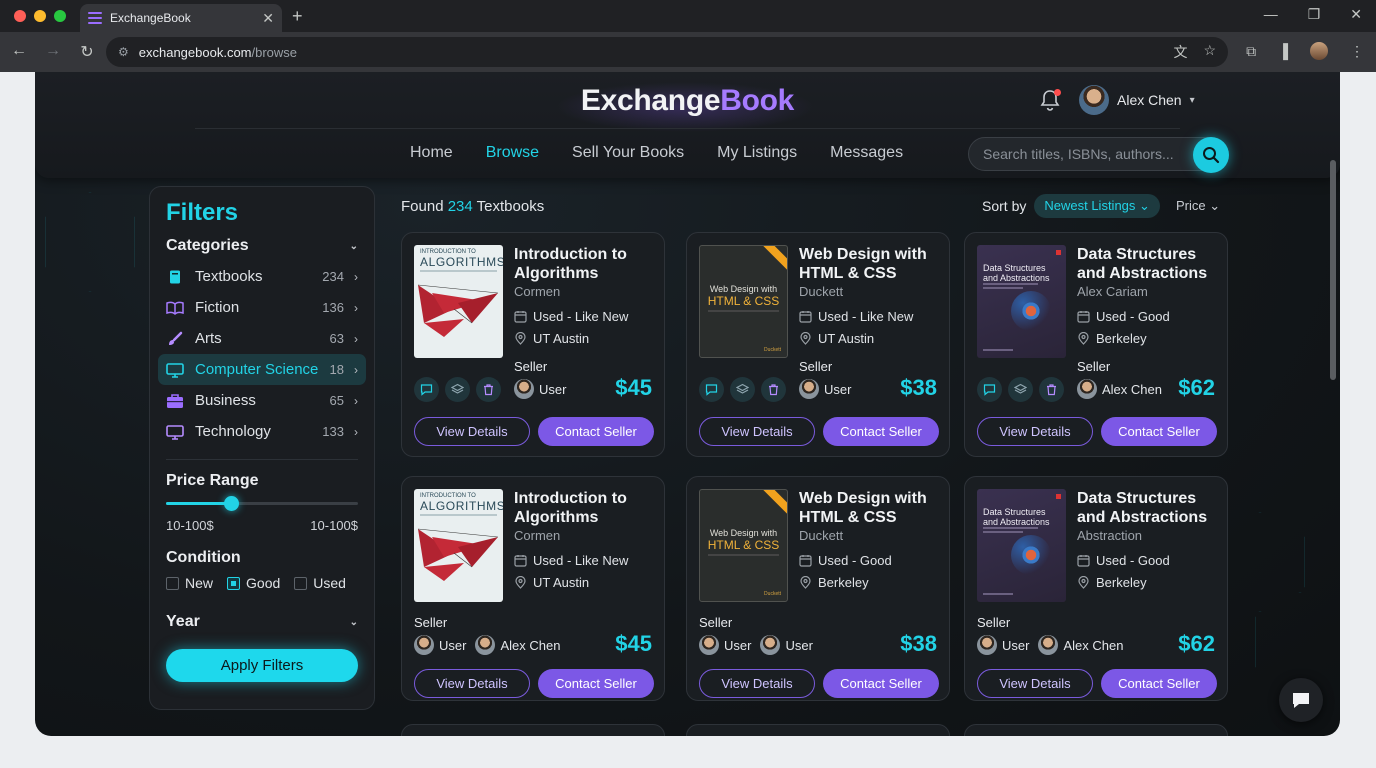 The image size is (1376, 768). What do you see at coordinates (1283, 51) in the screenshot?
I see `sidepanel-icon: ▐` at bounding box center [1283, 51].